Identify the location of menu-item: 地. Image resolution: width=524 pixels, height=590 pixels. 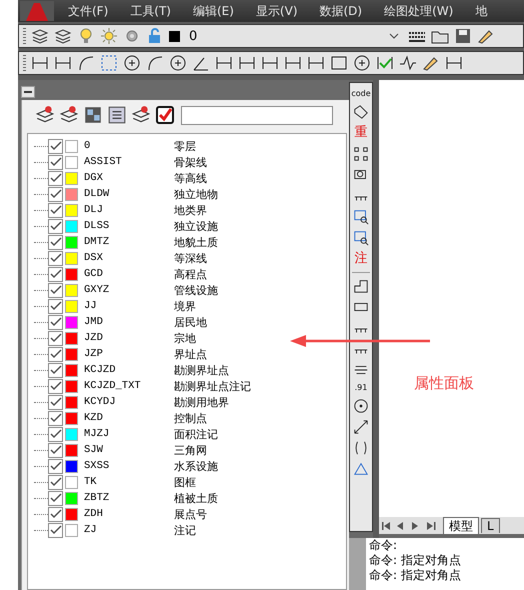
(481, 11).